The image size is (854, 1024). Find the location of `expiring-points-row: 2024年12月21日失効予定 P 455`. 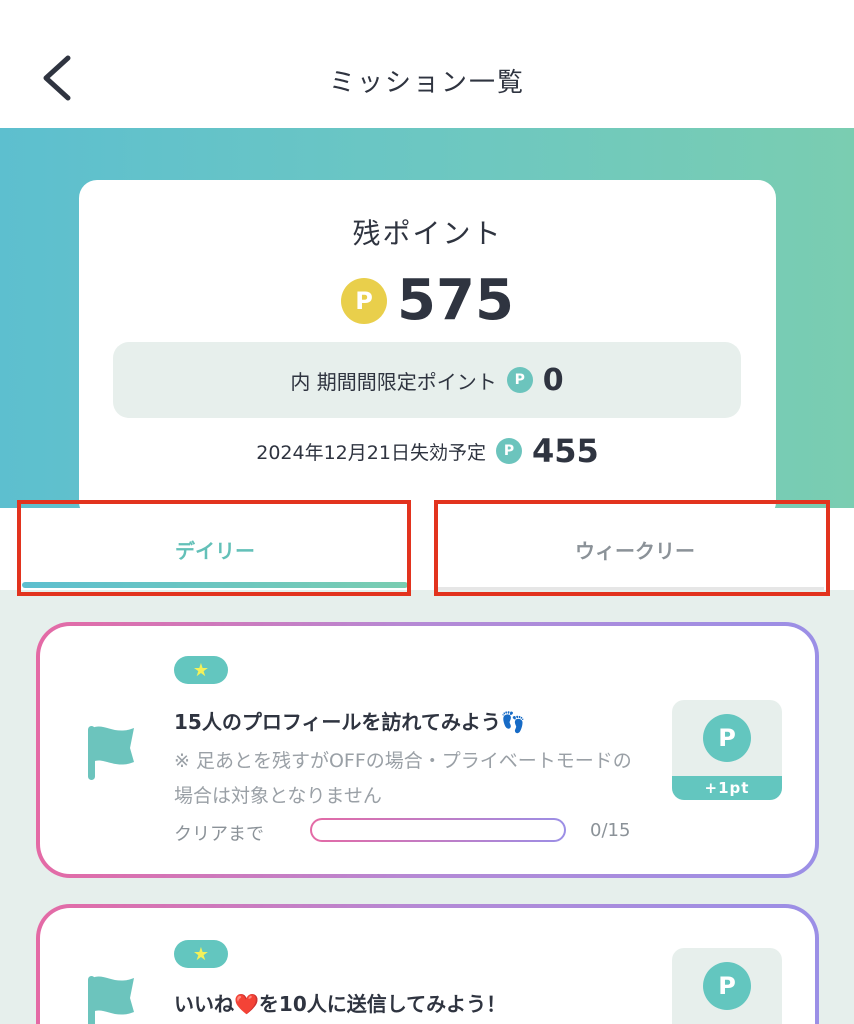

expiring-points-row: 2024年12月21日失効予定 P 455 is located at coordinates (427, 451).